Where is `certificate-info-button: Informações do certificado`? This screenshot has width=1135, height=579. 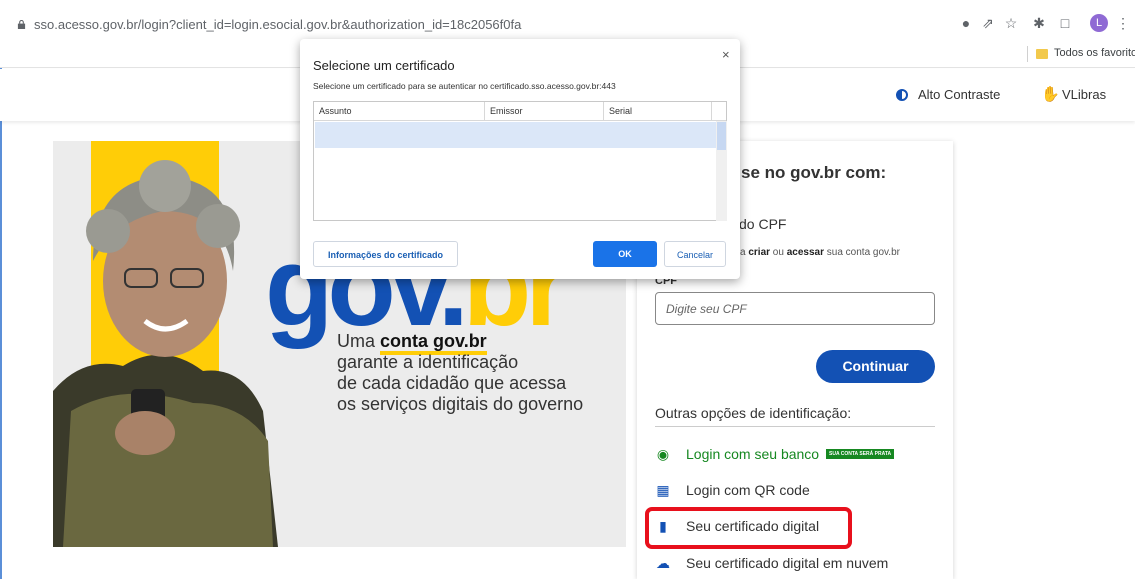
certificate-info-button: Informações do certificado is located at coordinates (385, 254).